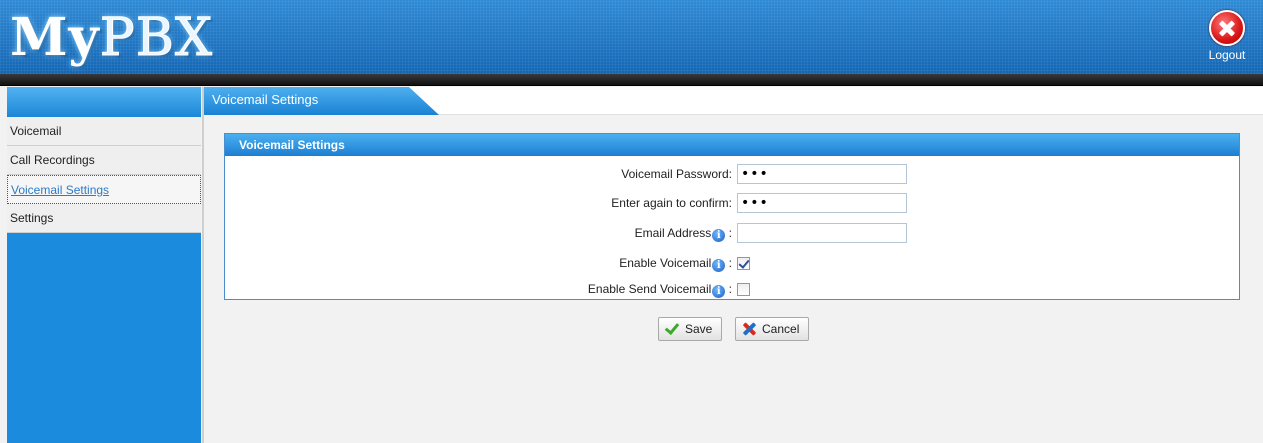  I want to click on sidebar-item-voicemail-settings: Voicemail Settings, so click(104, 189).